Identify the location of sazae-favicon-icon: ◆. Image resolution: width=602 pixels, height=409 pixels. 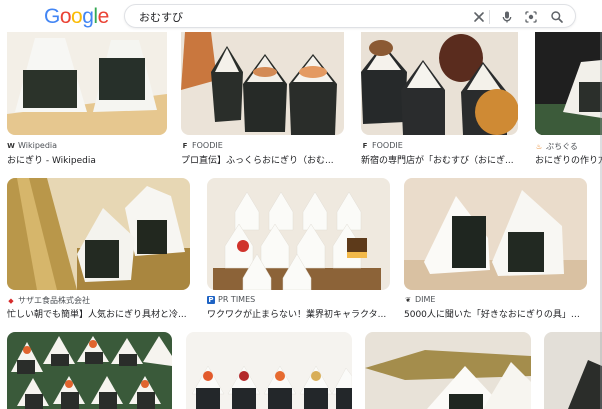
(11, 300).